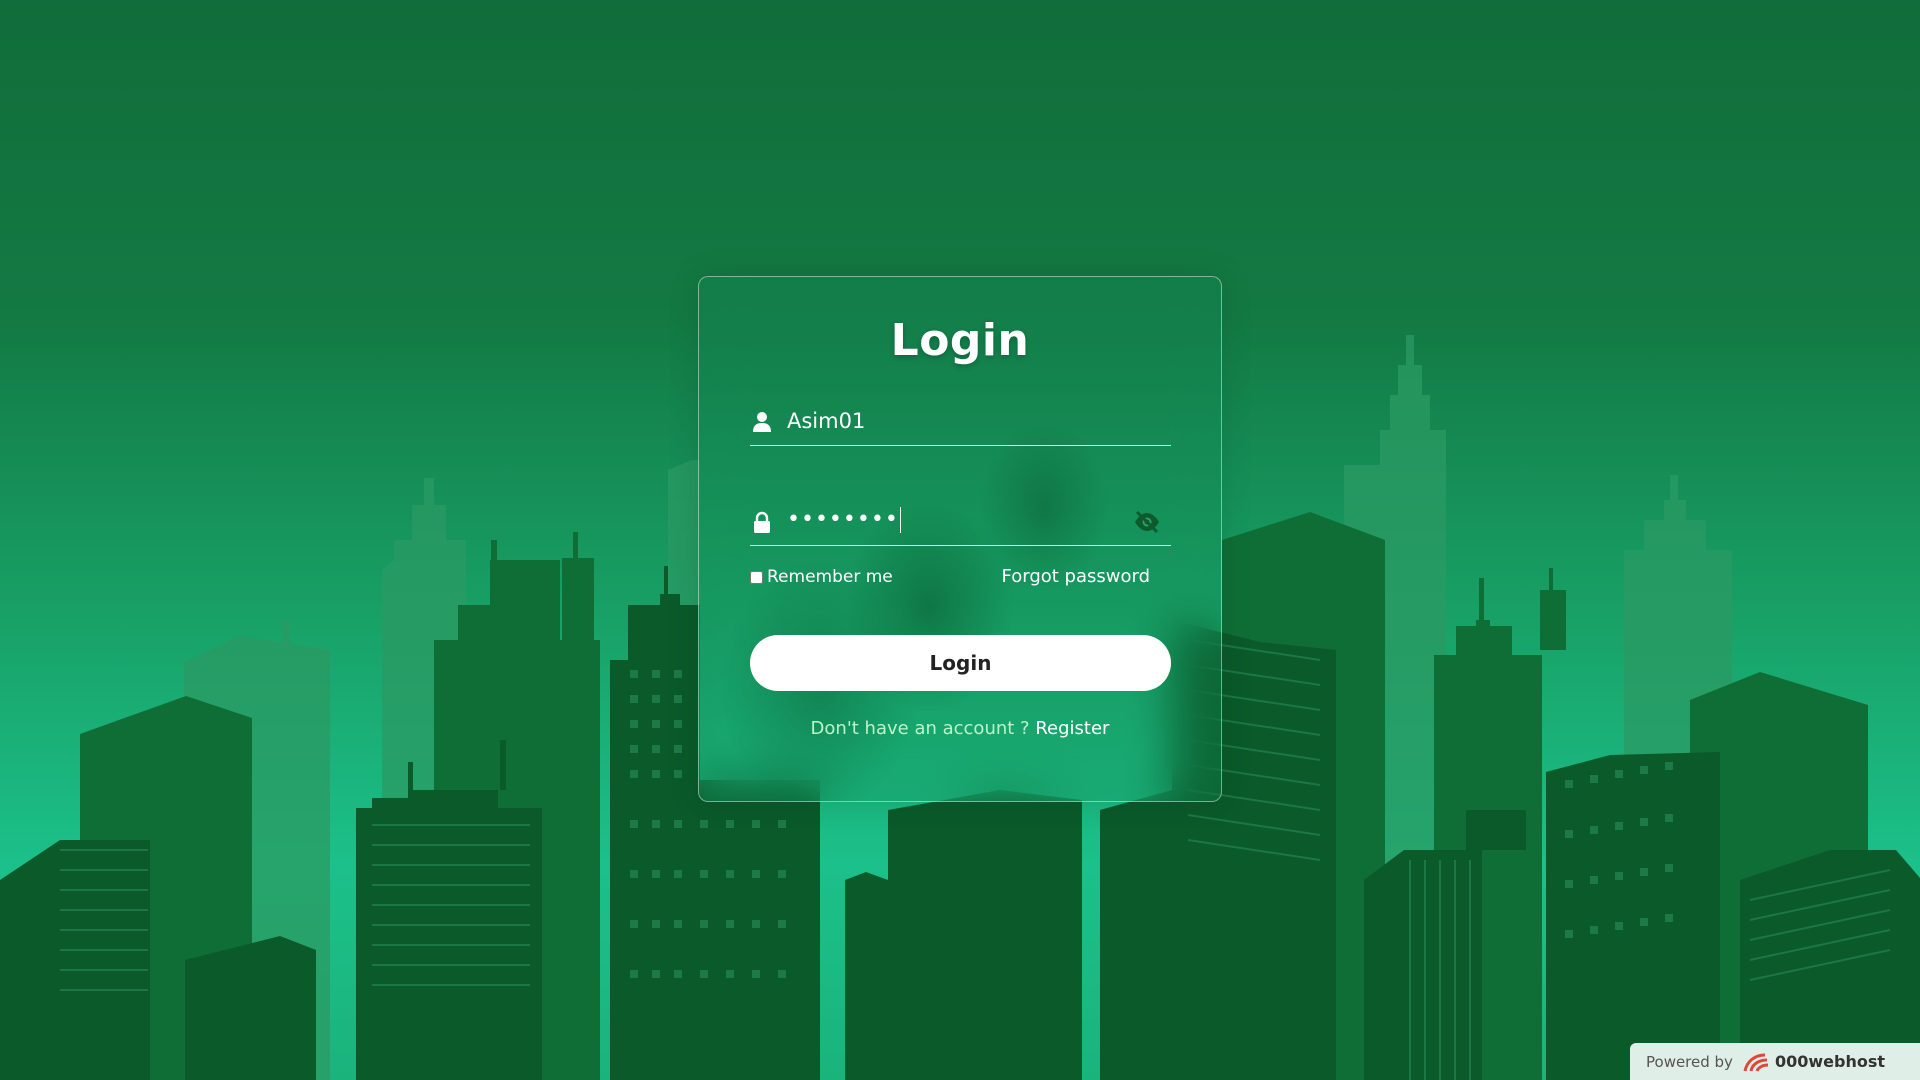 The width and height of the screenshot is (1920, 1080). I want to click on login-button: Login, so click(960, 663).